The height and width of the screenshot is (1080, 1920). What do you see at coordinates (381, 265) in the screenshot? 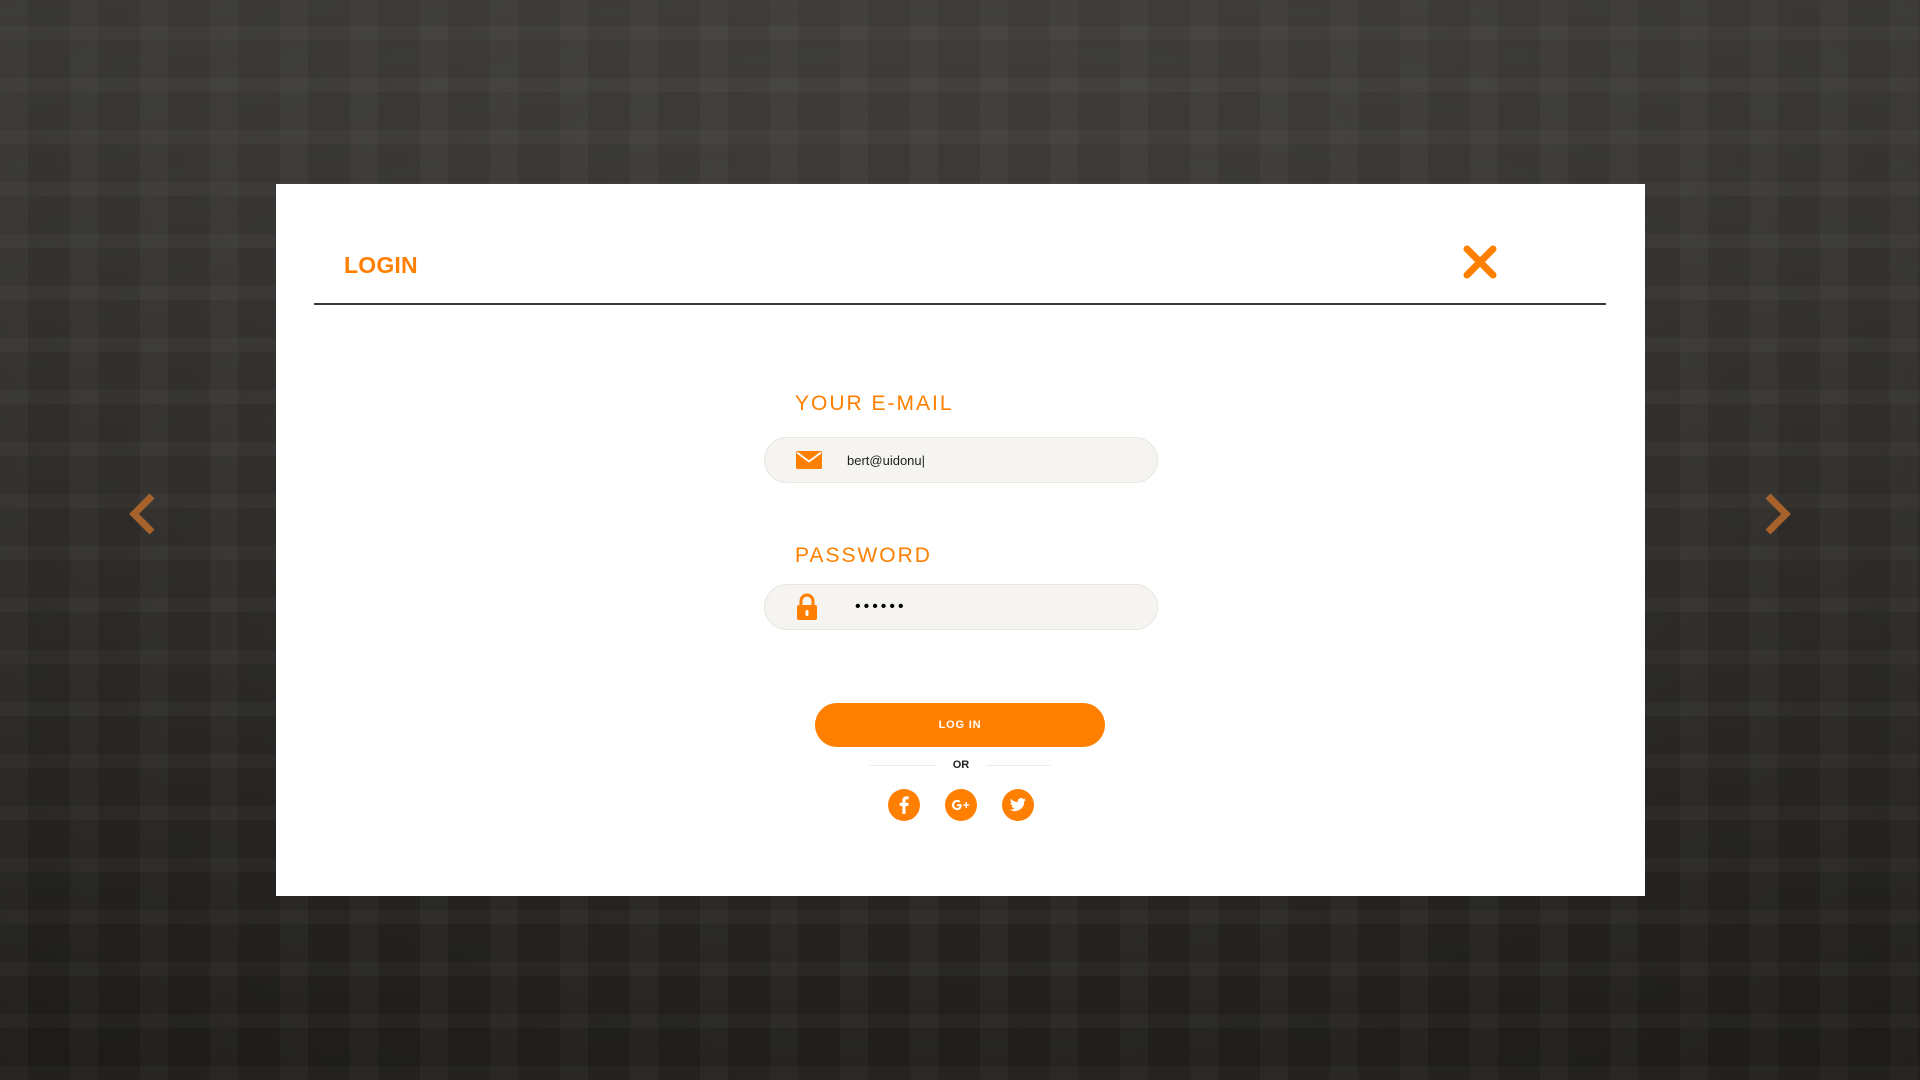
I see `modal-title: LOGIN` at bounding box center [381, 265].